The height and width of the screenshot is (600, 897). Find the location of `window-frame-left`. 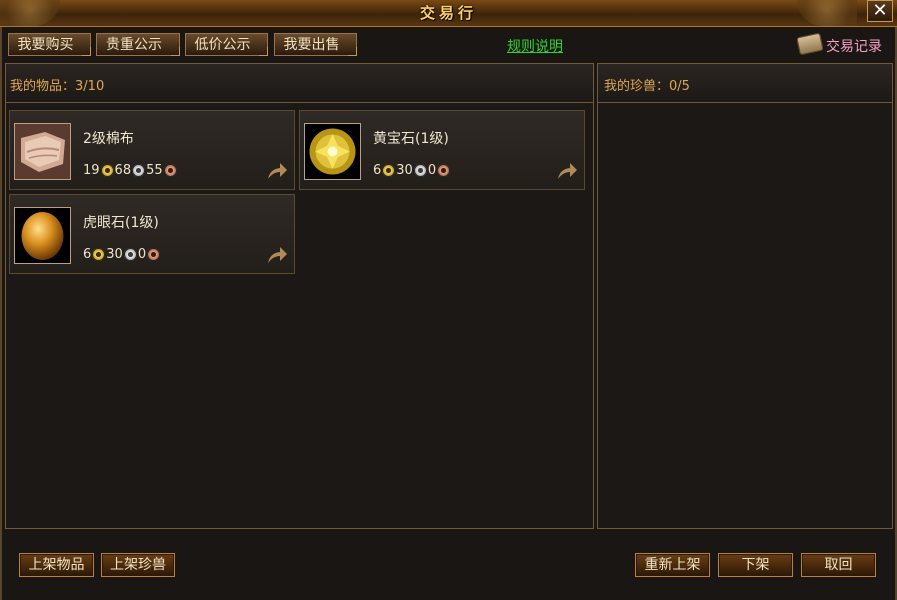

window-frame-left is located at coordinates (1, 313).